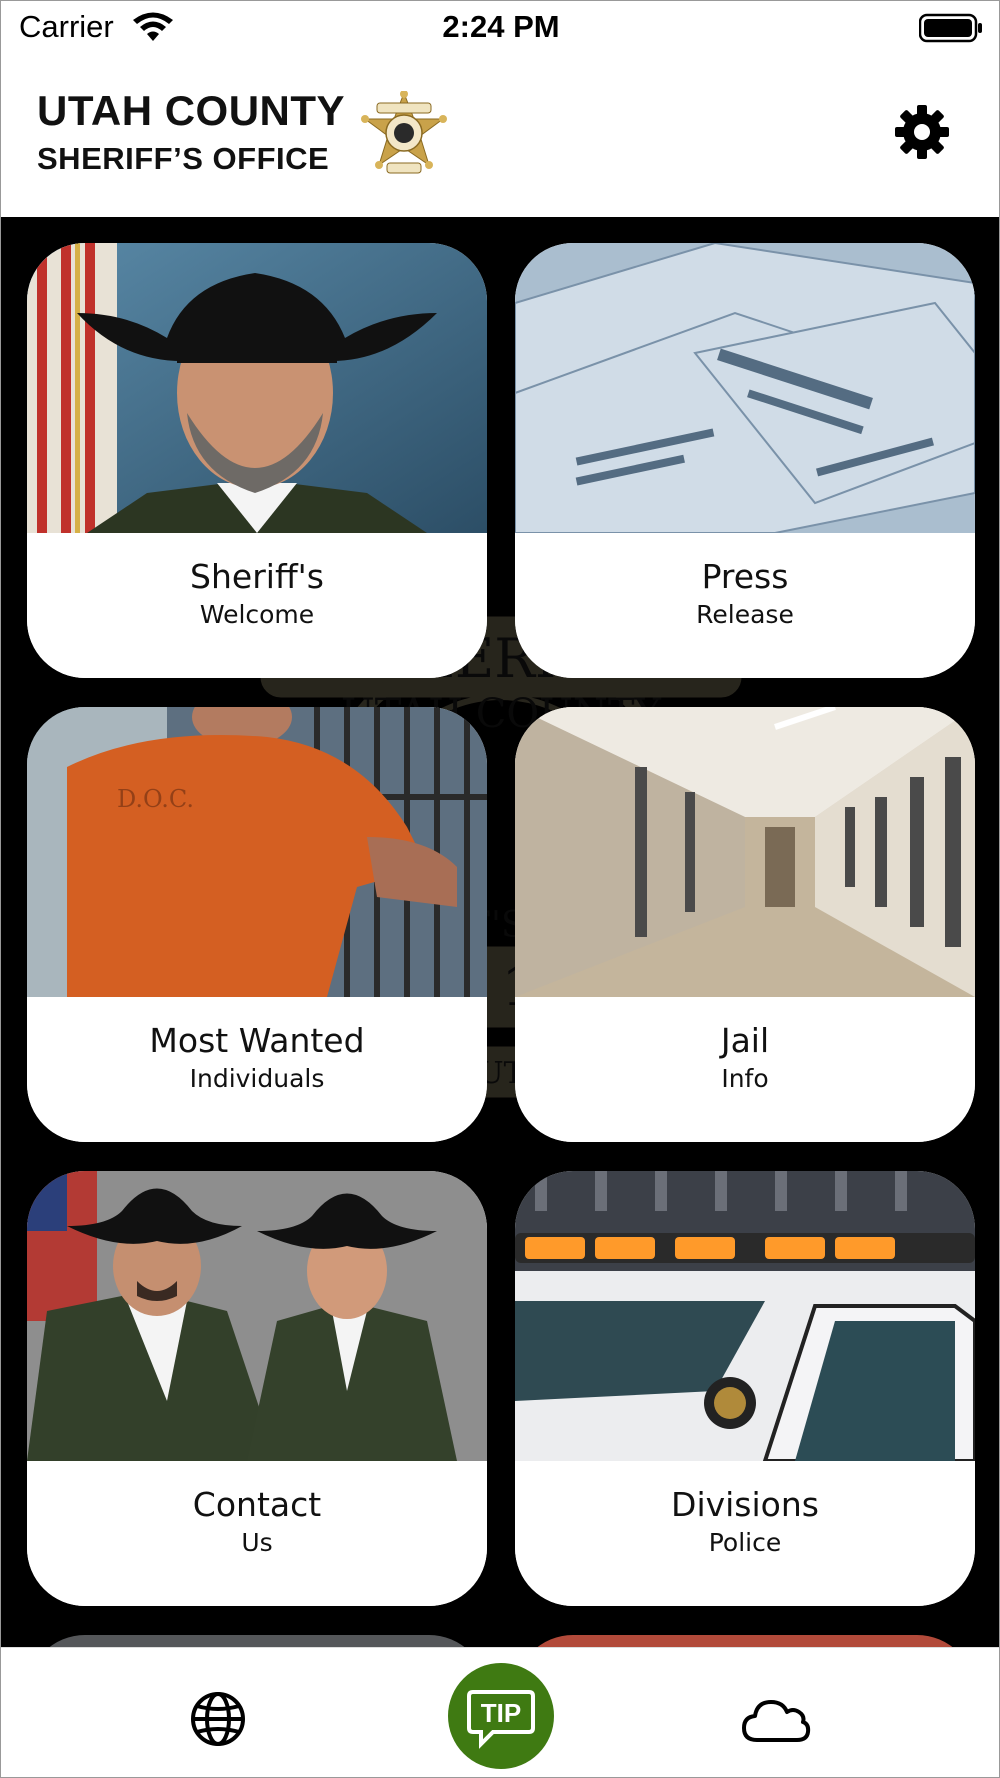 This screenshot has width=1000, height=1778. I want to click on tile-partial-right, so click(745, 1641).